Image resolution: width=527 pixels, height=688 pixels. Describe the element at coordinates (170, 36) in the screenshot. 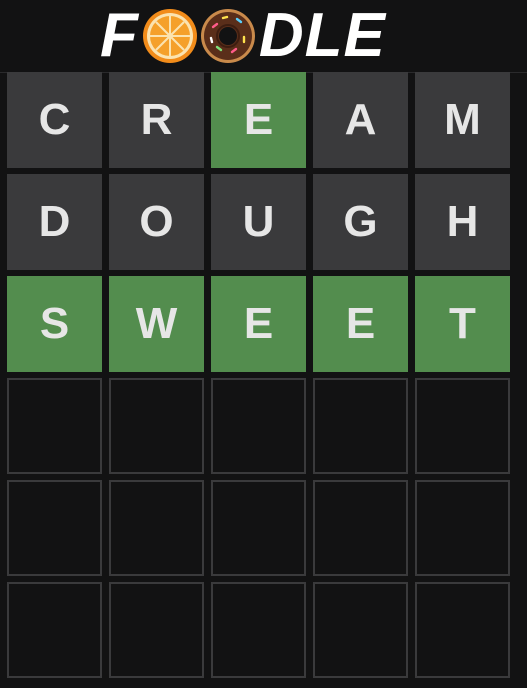

I see `orange-slice-icon` at that location.